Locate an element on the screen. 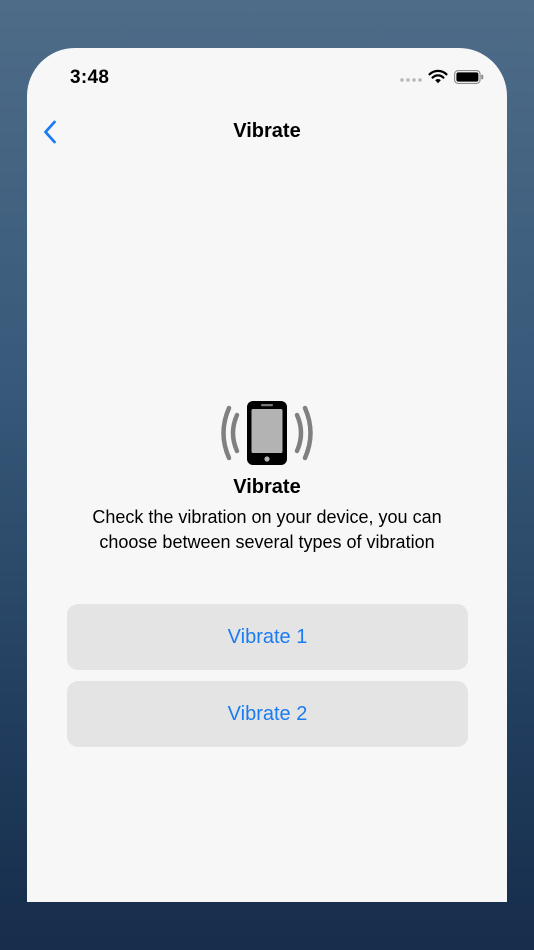  page-title: Vibrate is located at coordinates (267, 131).